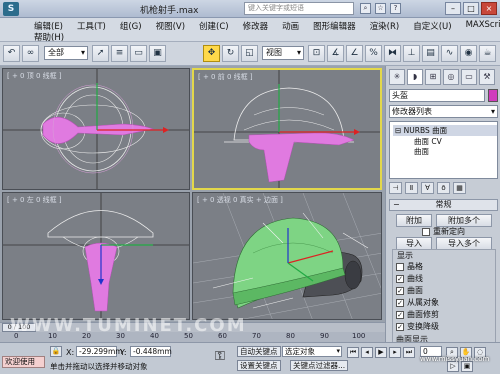 This screenshot has height=374, width=500. What do you see at coordinates (259, 365) in the screenshot?
I see `set-key-button: 设置关键点` at bounding box center [259, 365].